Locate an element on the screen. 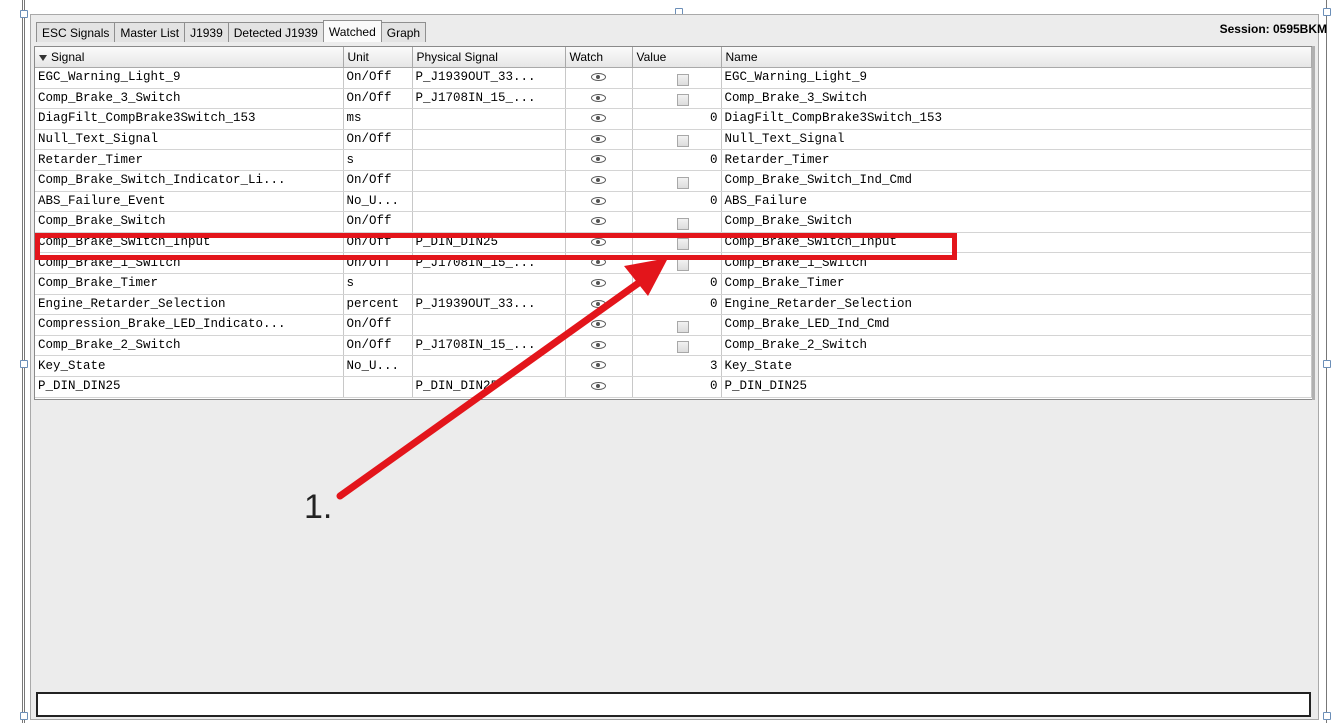  annotation-arrow is located at coordinates (502, 379).